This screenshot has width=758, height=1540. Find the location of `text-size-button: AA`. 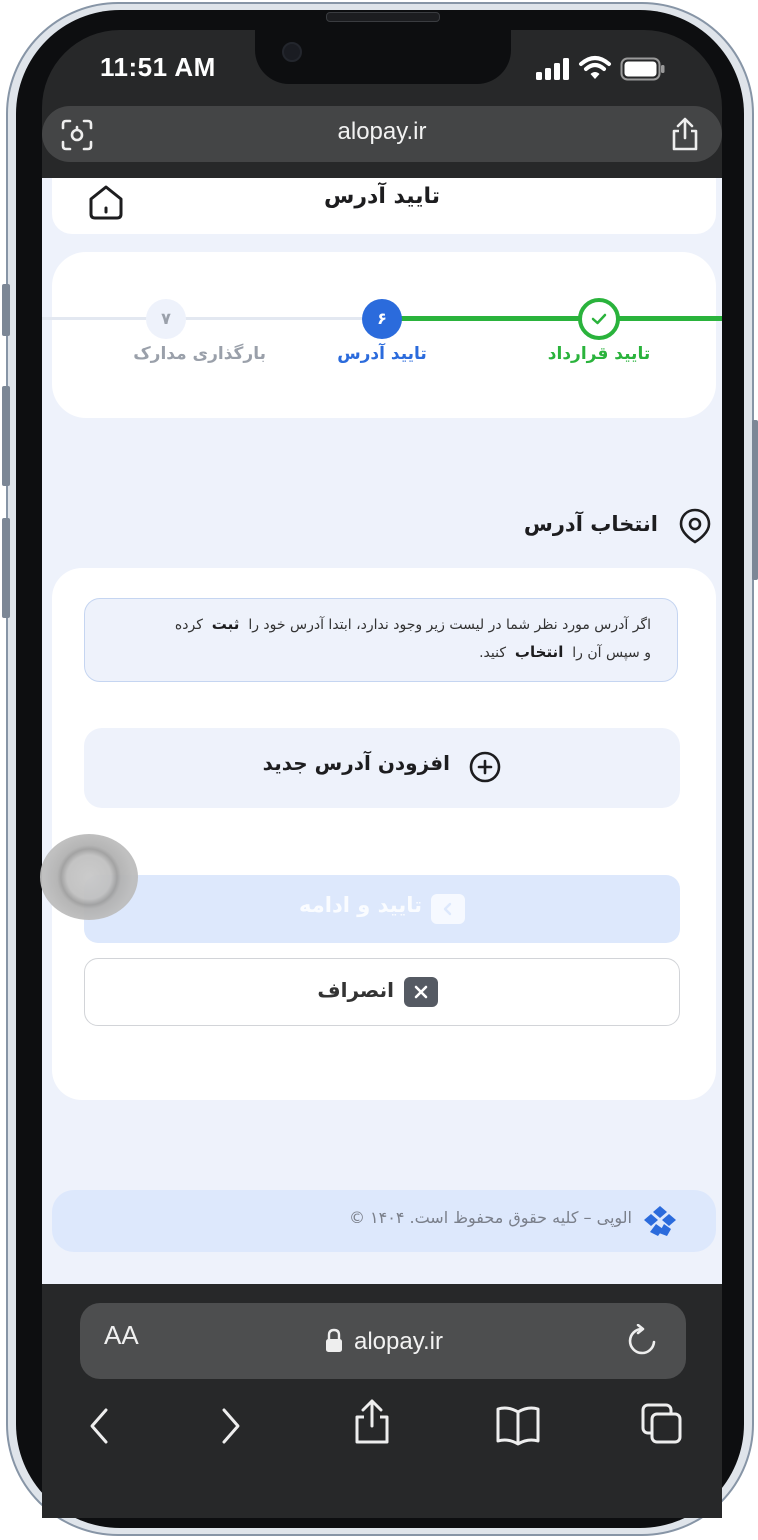

text-size-button: AA is located at coordinates (121, 1335).